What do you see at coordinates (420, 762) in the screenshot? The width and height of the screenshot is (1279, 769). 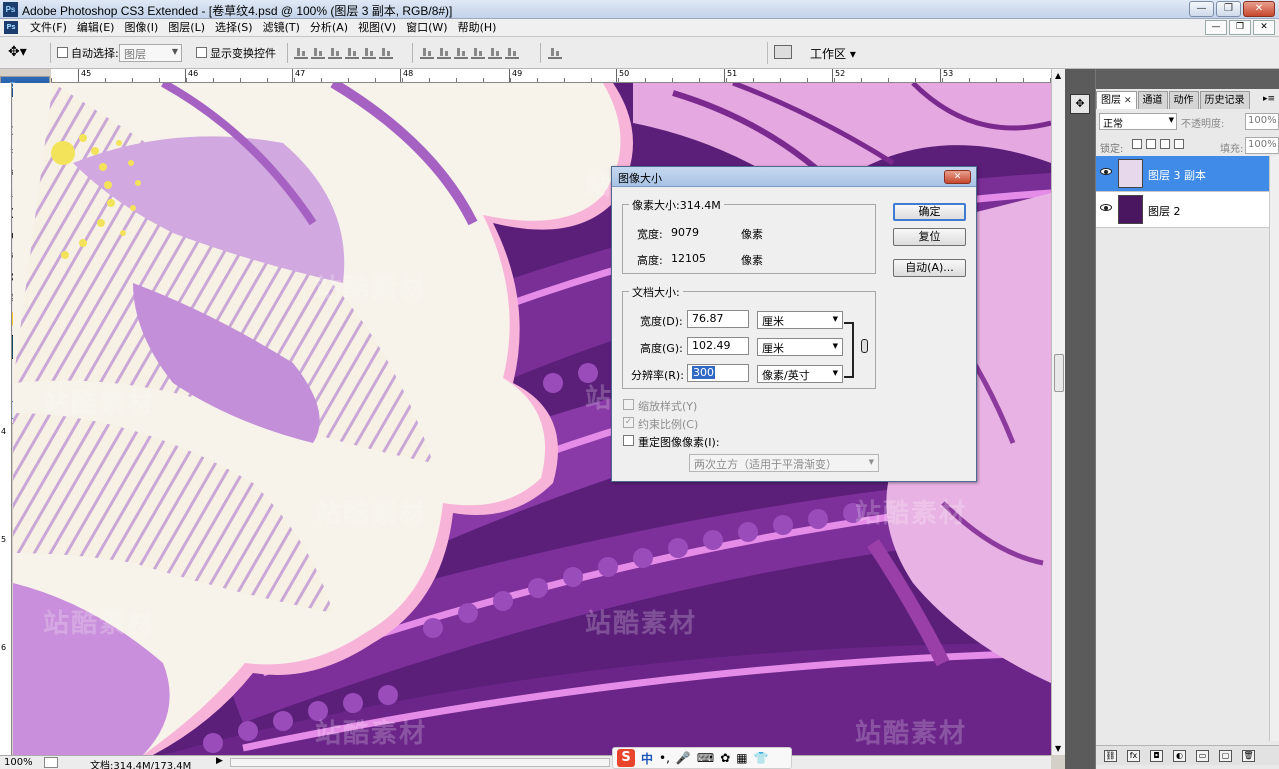 I see `canvas-horizontal-scrollbar` at bounding box center [420, 762].